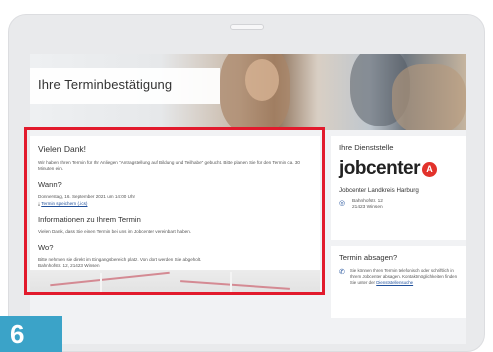 This screenshot has height=352, width=493. Describe the element at coordinates (342, 272) in the screenshot. I see `phone-icon: ✆` at that location.